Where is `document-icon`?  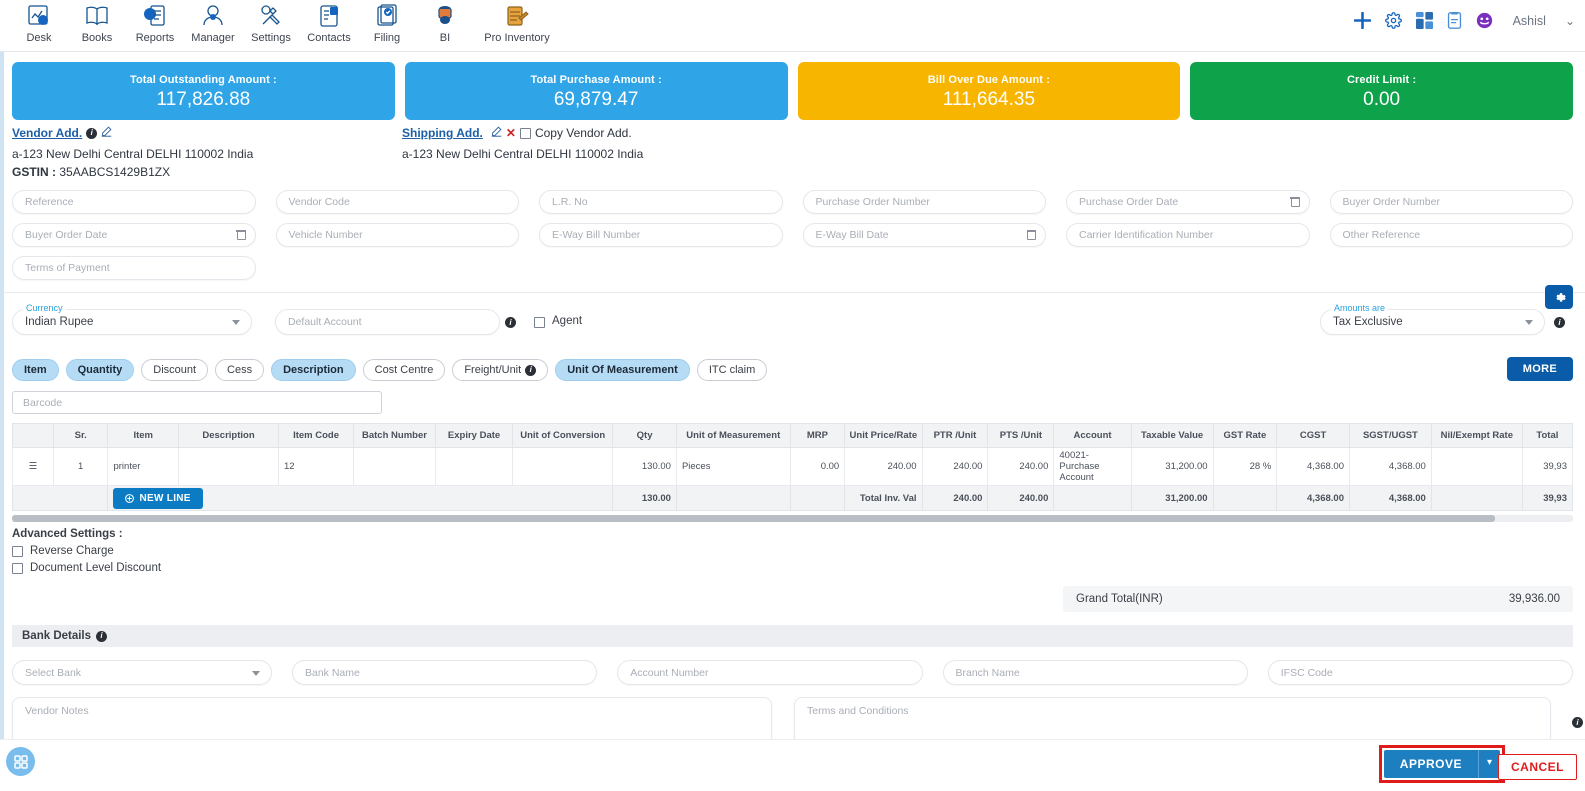
document-icon is located at coordinates (1454, 20).